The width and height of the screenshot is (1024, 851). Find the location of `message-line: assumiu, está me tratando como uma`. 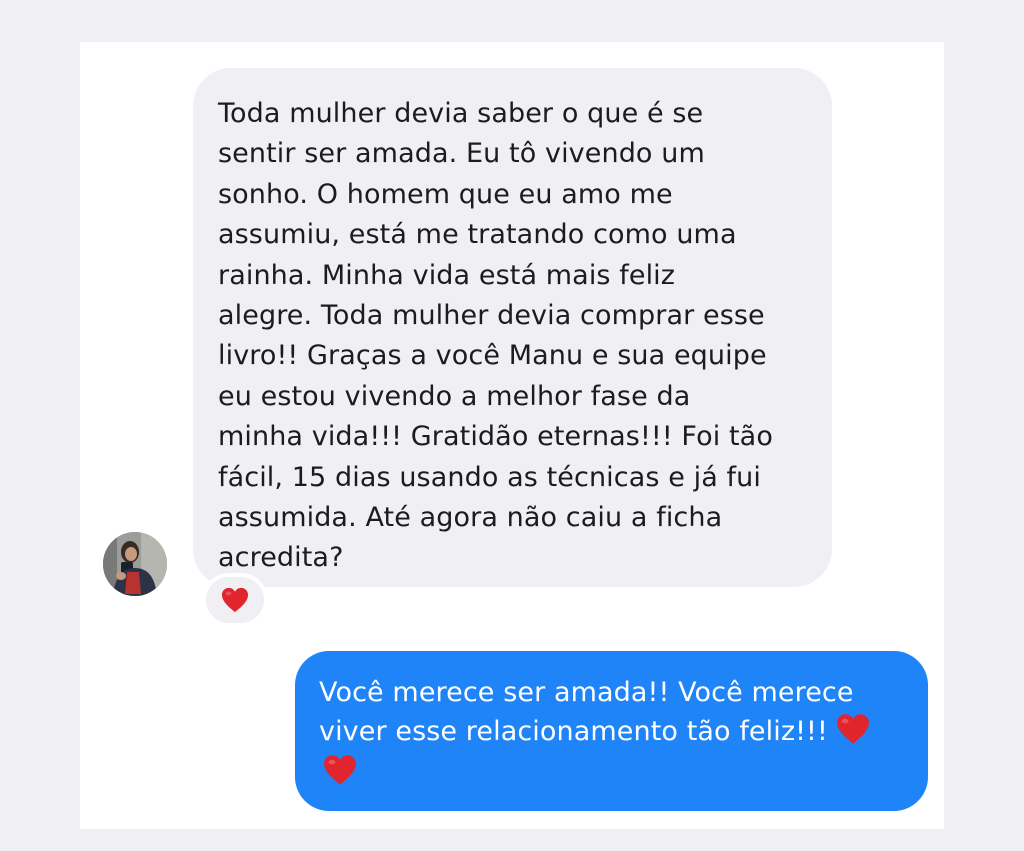

message-line: assumiu, está me tratando como uma is located at coordinates (477, 235).